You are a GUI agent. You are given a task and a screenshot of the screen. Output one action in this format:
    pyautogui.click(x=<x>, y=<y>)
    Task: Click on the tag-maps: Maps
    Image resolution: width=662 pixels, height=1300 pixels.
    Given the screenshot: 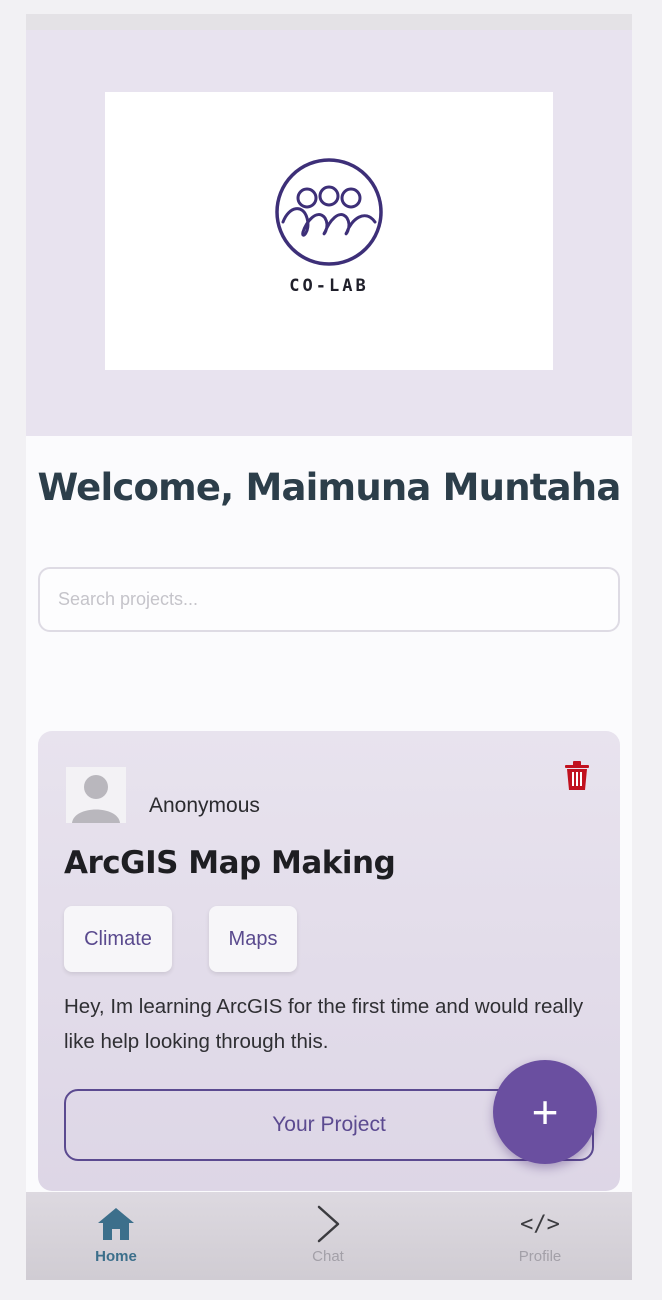 What is the action you would take?
    pyautogui.click(x=253, y=939)
    